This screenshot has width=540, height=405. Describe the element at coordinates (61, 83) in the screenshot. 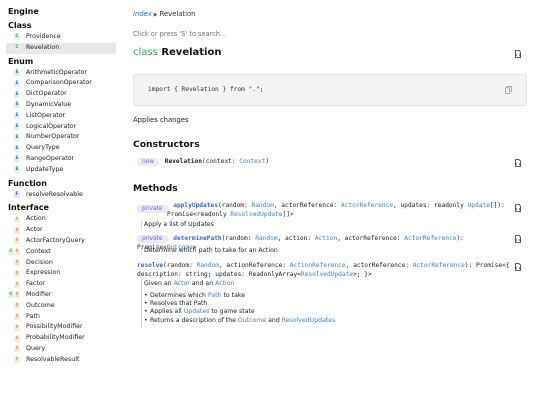

I see `sidebar-item-comparisonoperator: E ComparisonOperator` at that location.